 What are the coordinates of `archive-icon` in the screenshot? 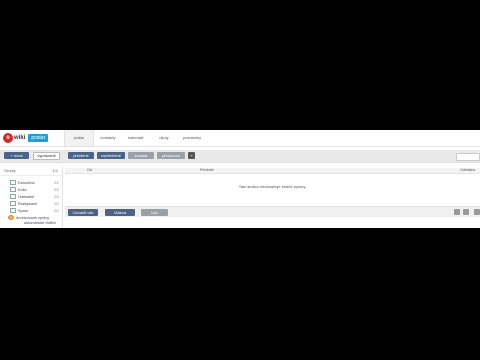 It's located at (11, 217).